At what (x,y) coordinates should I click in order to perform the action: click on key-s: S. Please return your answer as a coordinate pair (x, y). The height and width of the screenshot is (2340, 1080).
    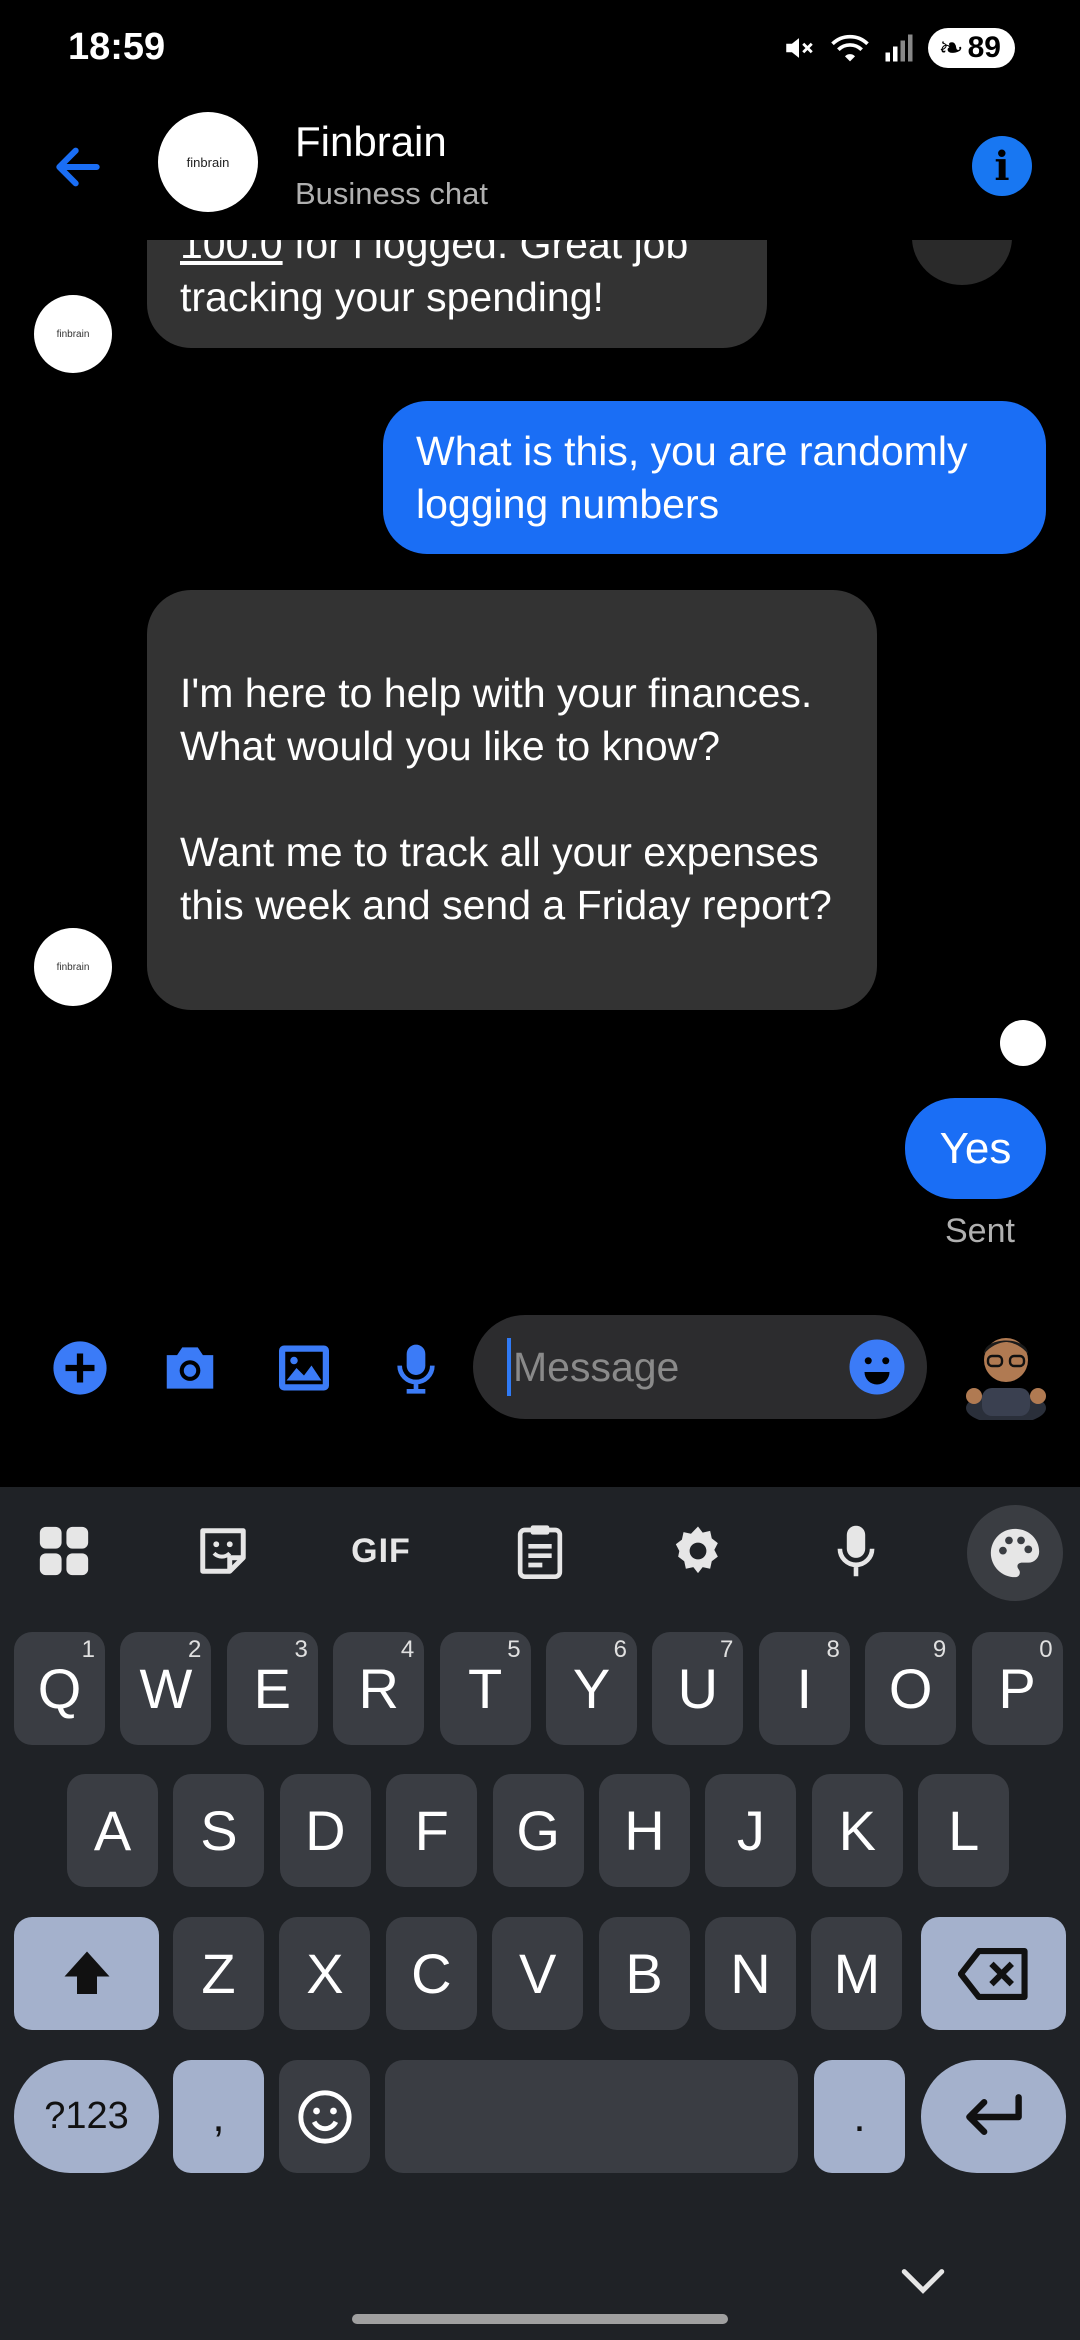
    Looking at the image, I should click on (219, 1830).